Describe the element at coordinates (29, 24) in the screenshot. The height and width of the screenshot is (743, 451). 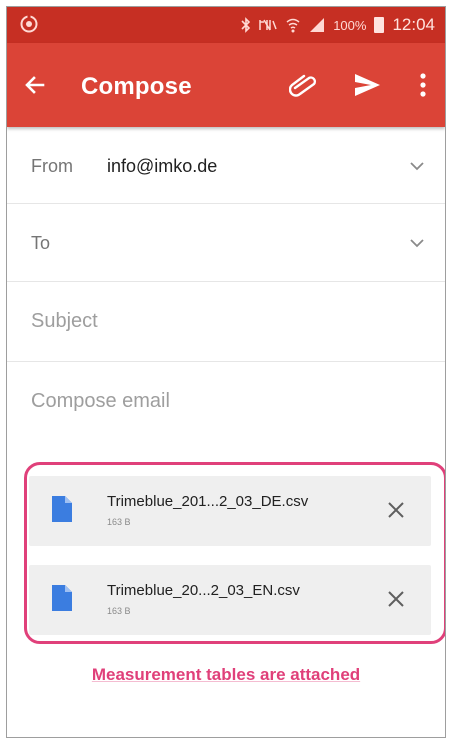
I see `circle-notification-icon` at that location.